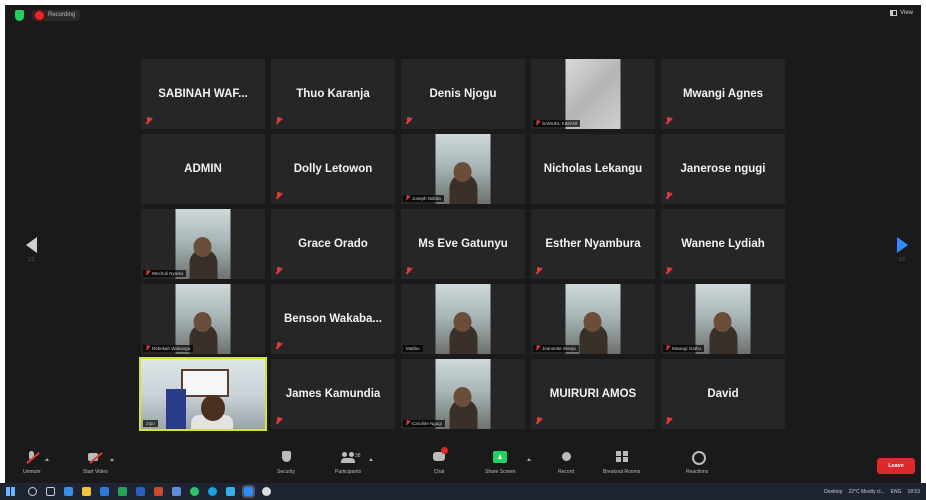  I want to click on participant-name: Thuo Karanja, so click(333, 94).